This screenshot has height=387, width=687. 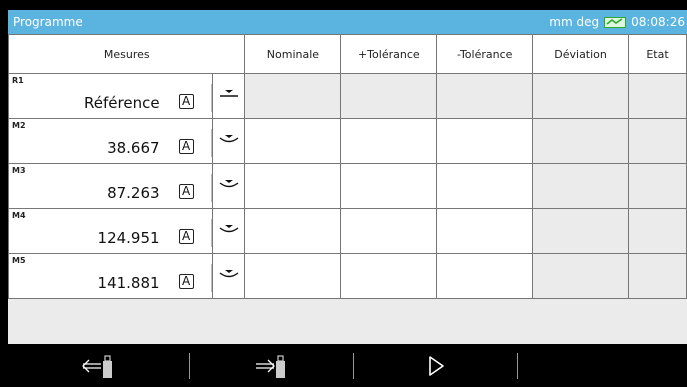 What do you see at coordinates (133, 148) in the screenshot?
I see `measurement-value: 38.667` at bounding box center [133, 148].